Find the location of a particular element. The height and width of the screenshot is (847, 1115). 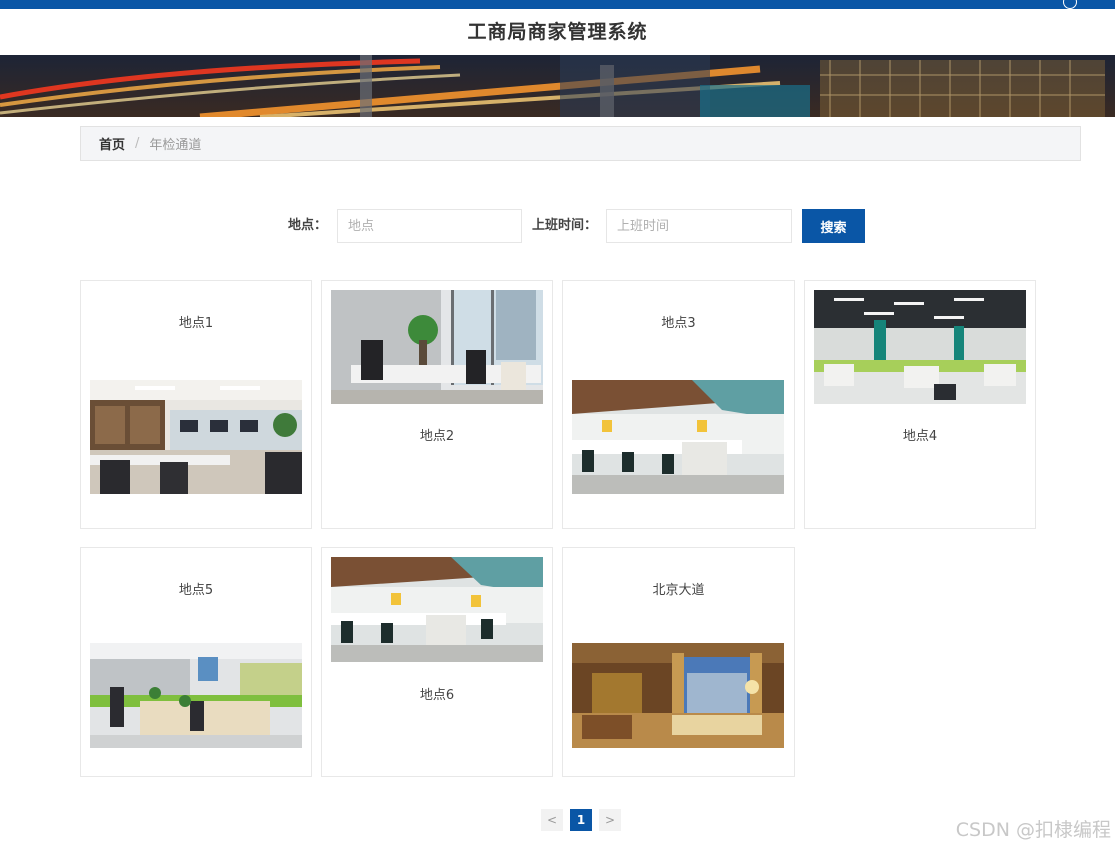

work-time-input is located at coordinates (699, 226).